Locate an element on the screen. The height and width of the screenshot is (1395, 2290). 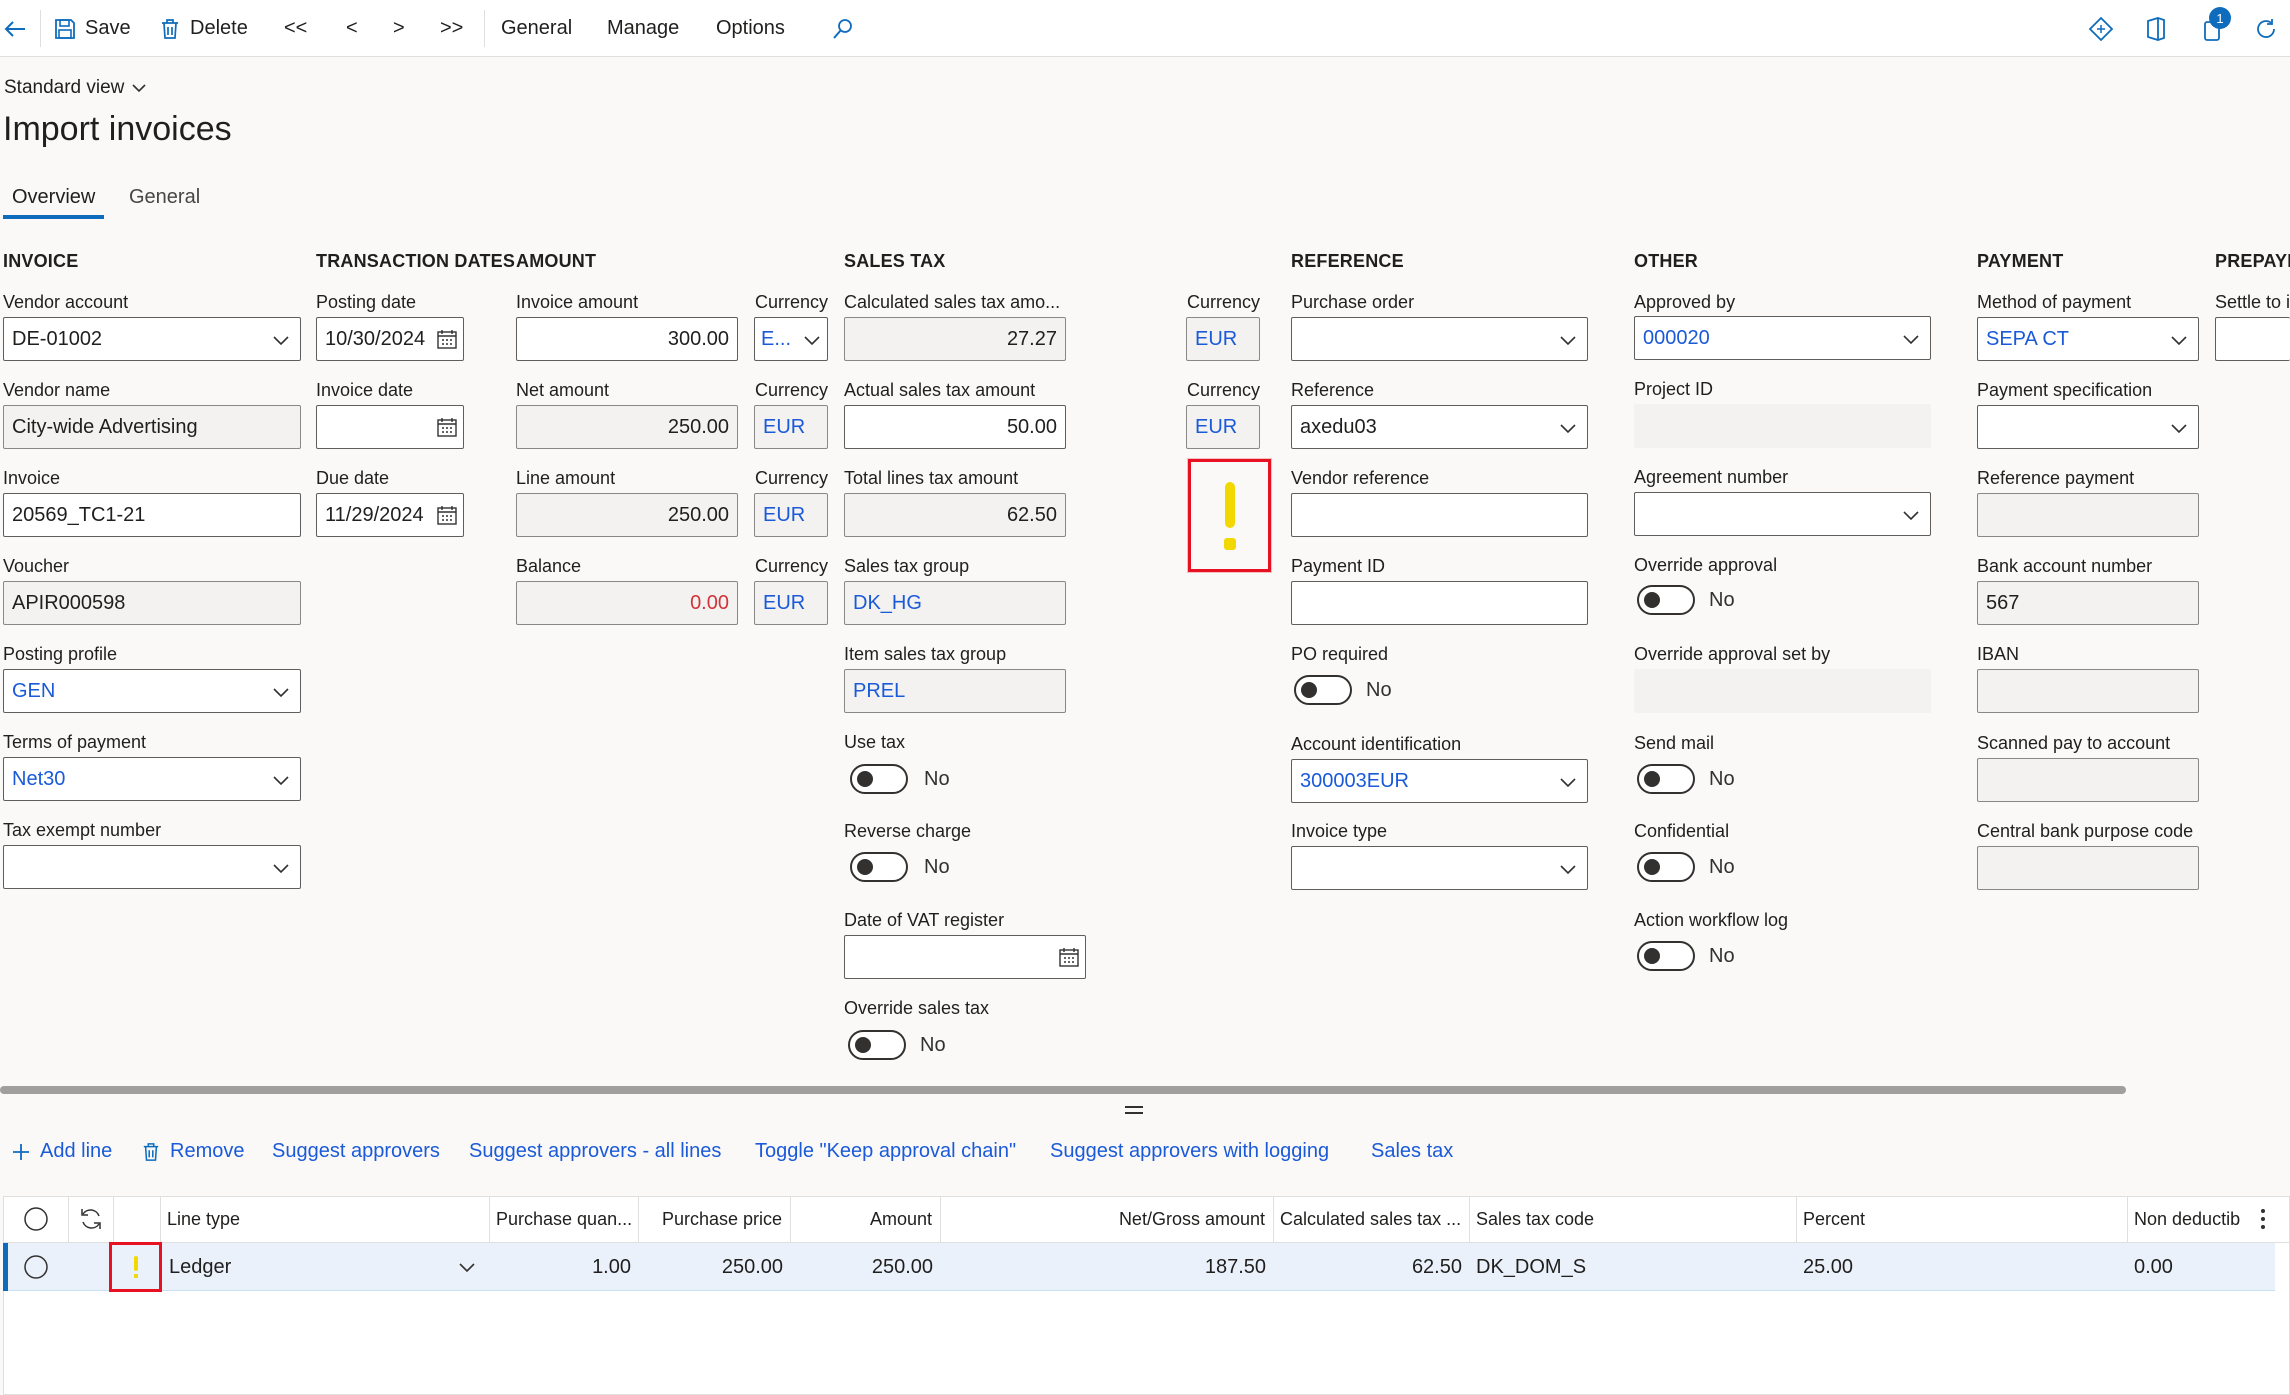
percent-cell: 25.00 is located at coordinates (1962, 1267).